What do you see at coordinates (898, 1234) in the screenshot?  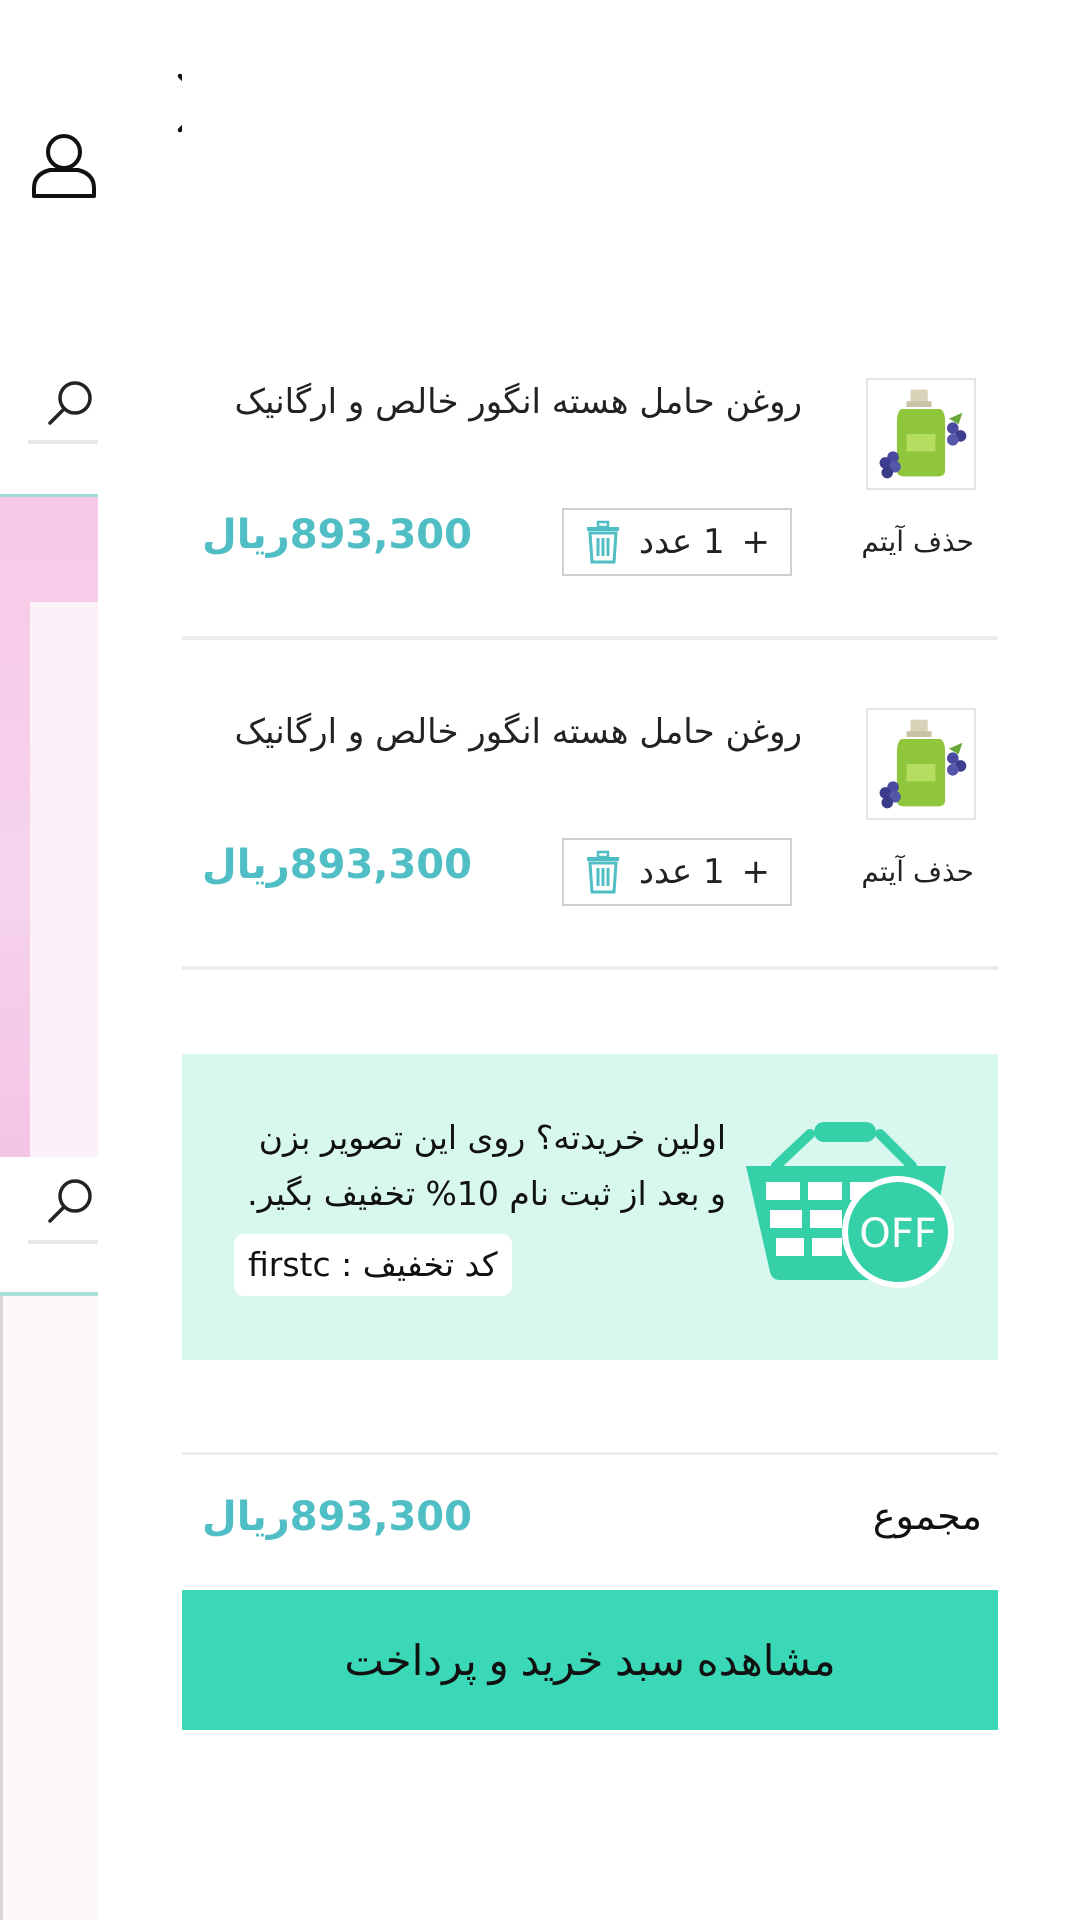 I see `off-badge-text: OFF` at bounding box center [898, 1234].